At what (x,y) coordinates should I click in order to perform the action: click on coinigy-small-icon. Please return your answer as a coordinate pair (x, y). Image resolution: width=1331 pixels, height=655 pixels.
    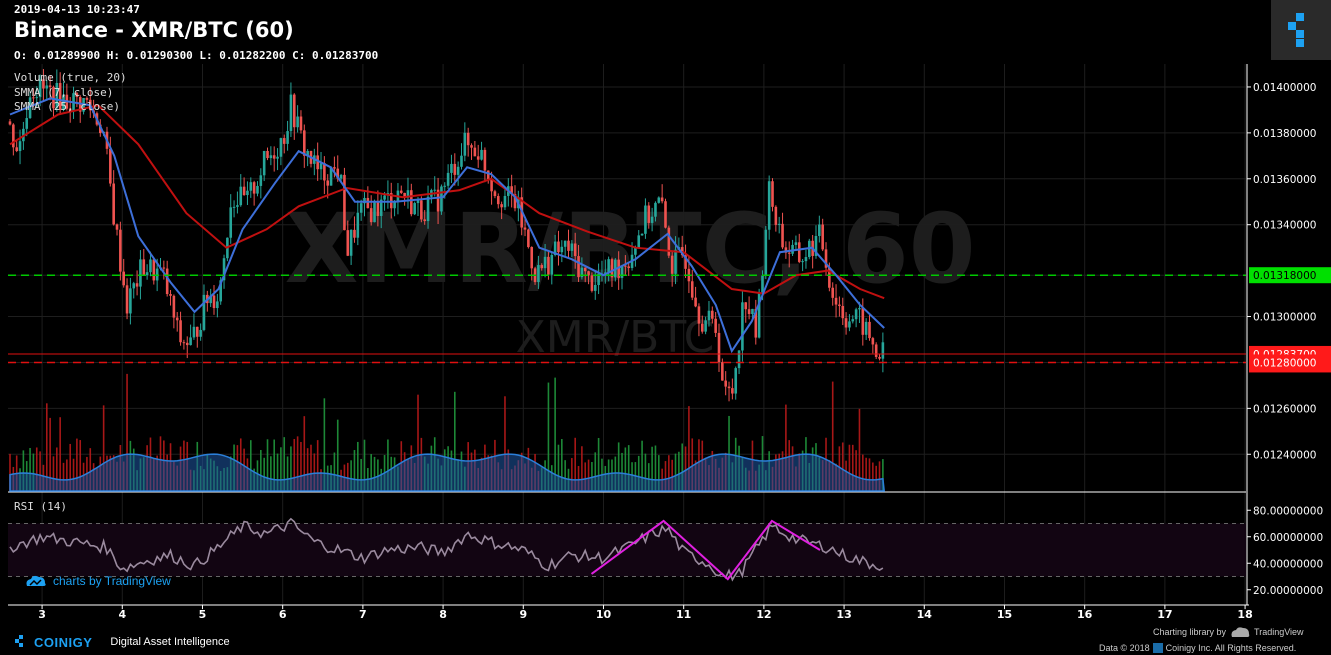
    Looking at the image, I should click on (19, 641).